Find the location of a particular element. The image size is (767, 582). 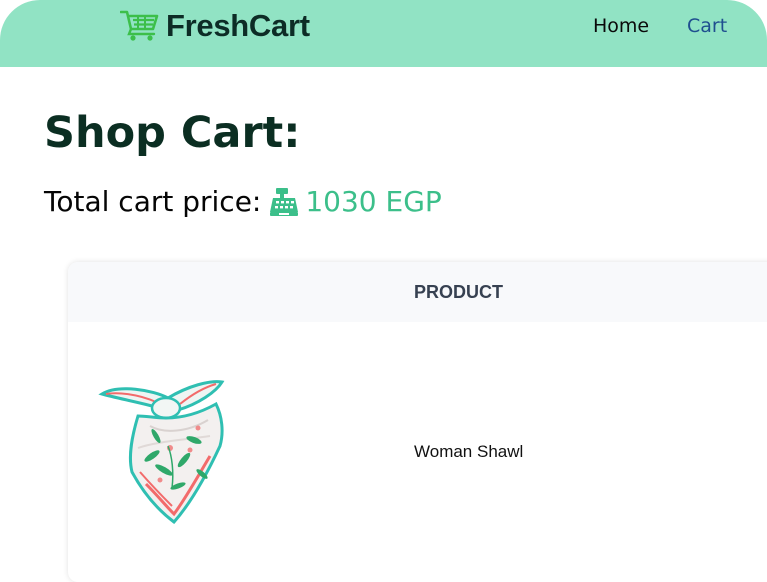

page-title: Shop Cart: is located at coordinates (172, 133).